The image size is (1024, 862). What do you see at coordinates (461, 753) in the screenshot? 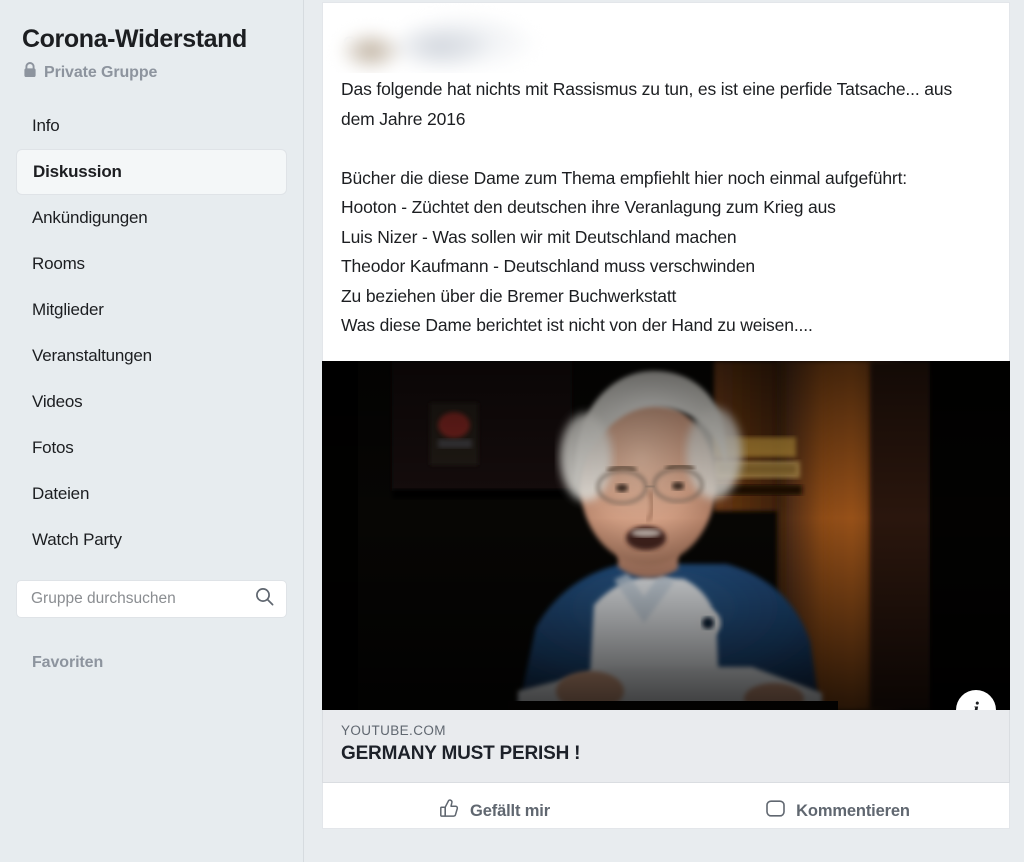
I see `link-title: GERMANY MUST PERISH !` at bounding box center [461, 753].